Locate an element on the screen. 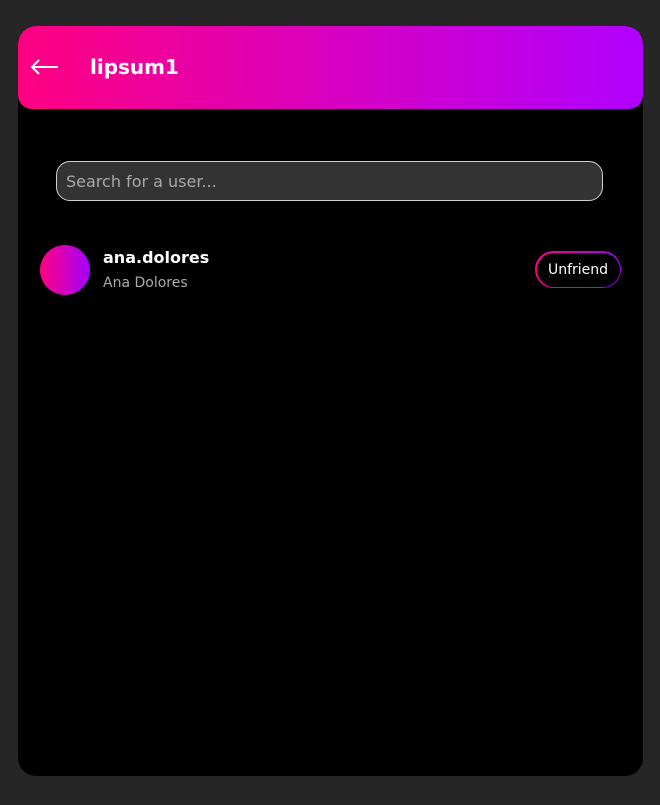 The image size is (660, 805). unfriend-button-label: Unfriend is located at coordinates (578, 269).